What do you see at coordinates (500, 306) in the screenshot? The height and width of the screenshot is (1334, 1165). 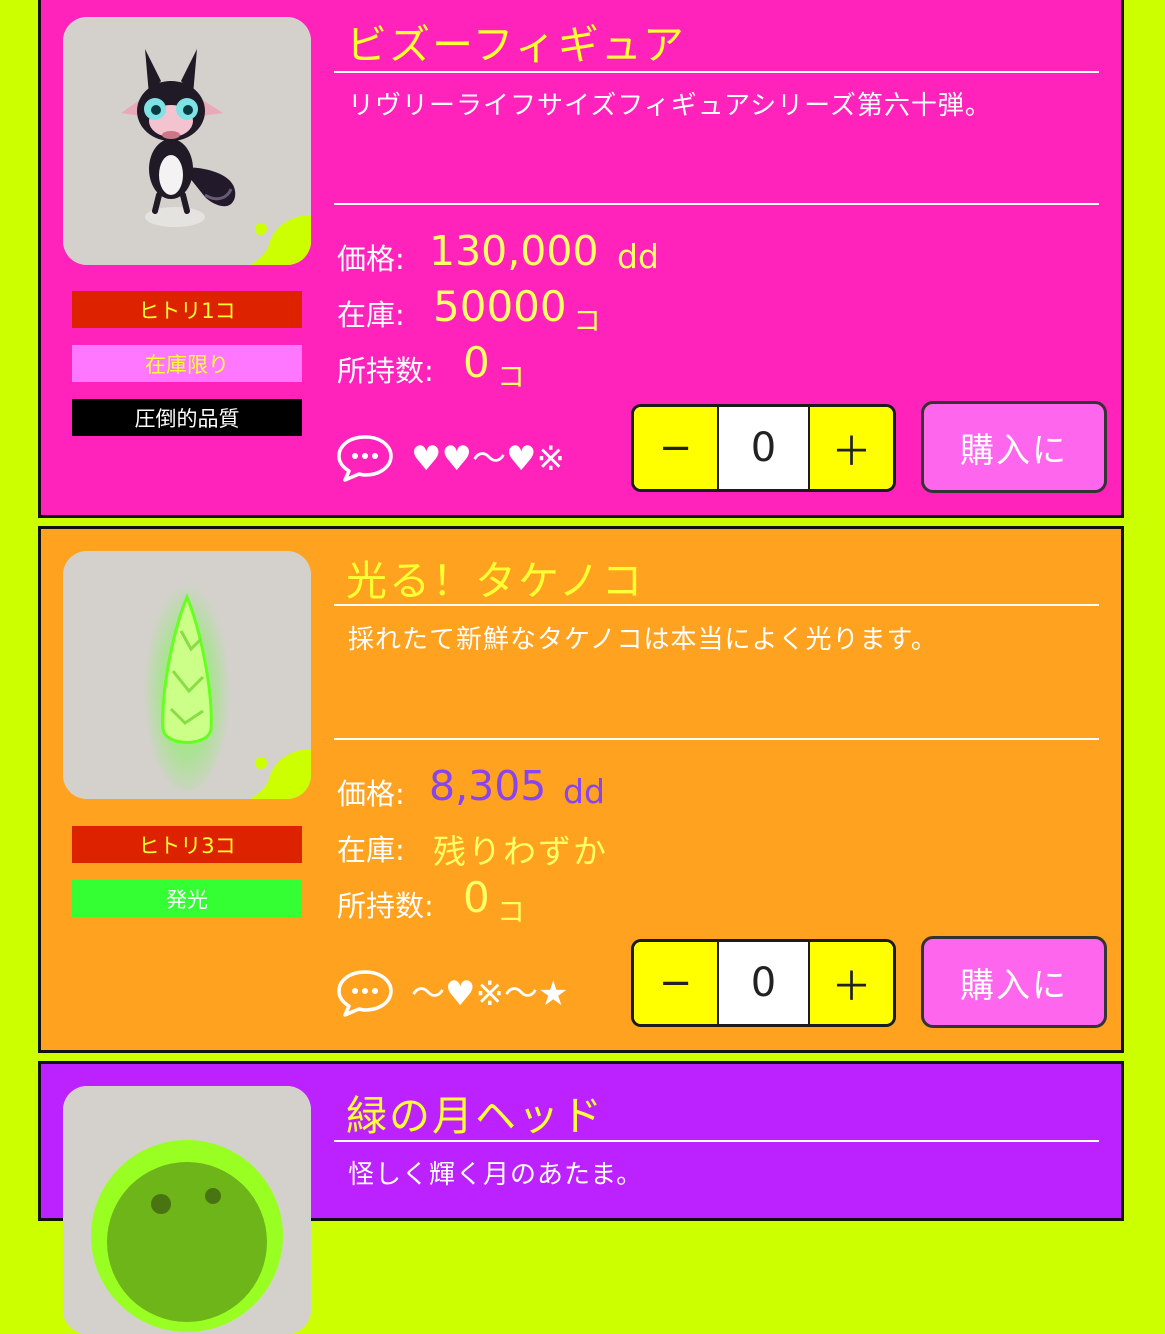 I see `stock-value: 50000` at bounding box center [500, 306].